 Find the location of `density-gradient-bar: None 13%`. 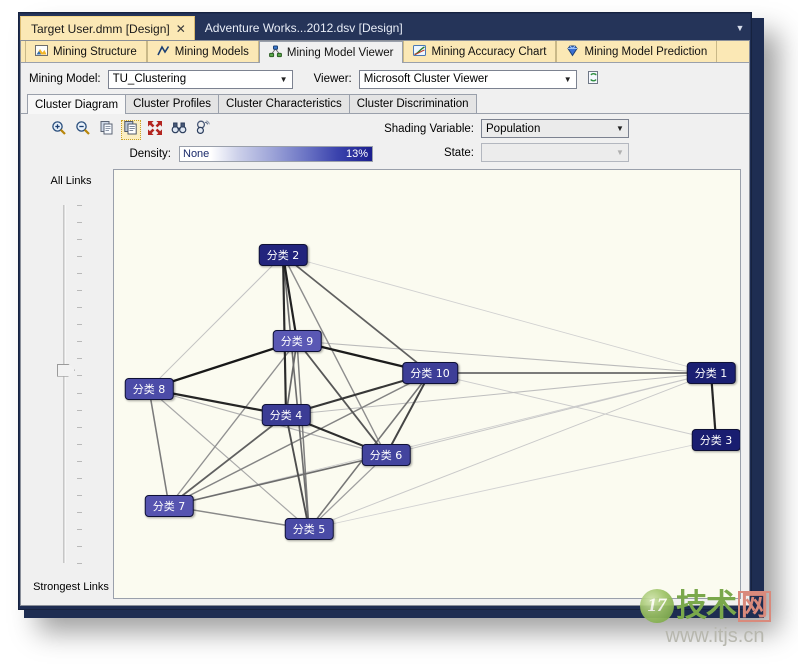

density-gradient-bar: None 13% is located at coordinates (276, 154).